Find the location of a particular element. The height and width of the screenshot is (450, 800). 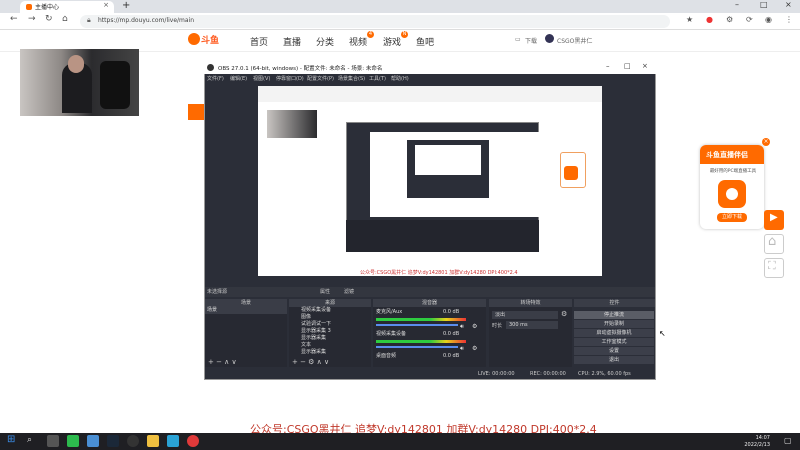

download-icon: ▭ is located at coordinates (518, 39).